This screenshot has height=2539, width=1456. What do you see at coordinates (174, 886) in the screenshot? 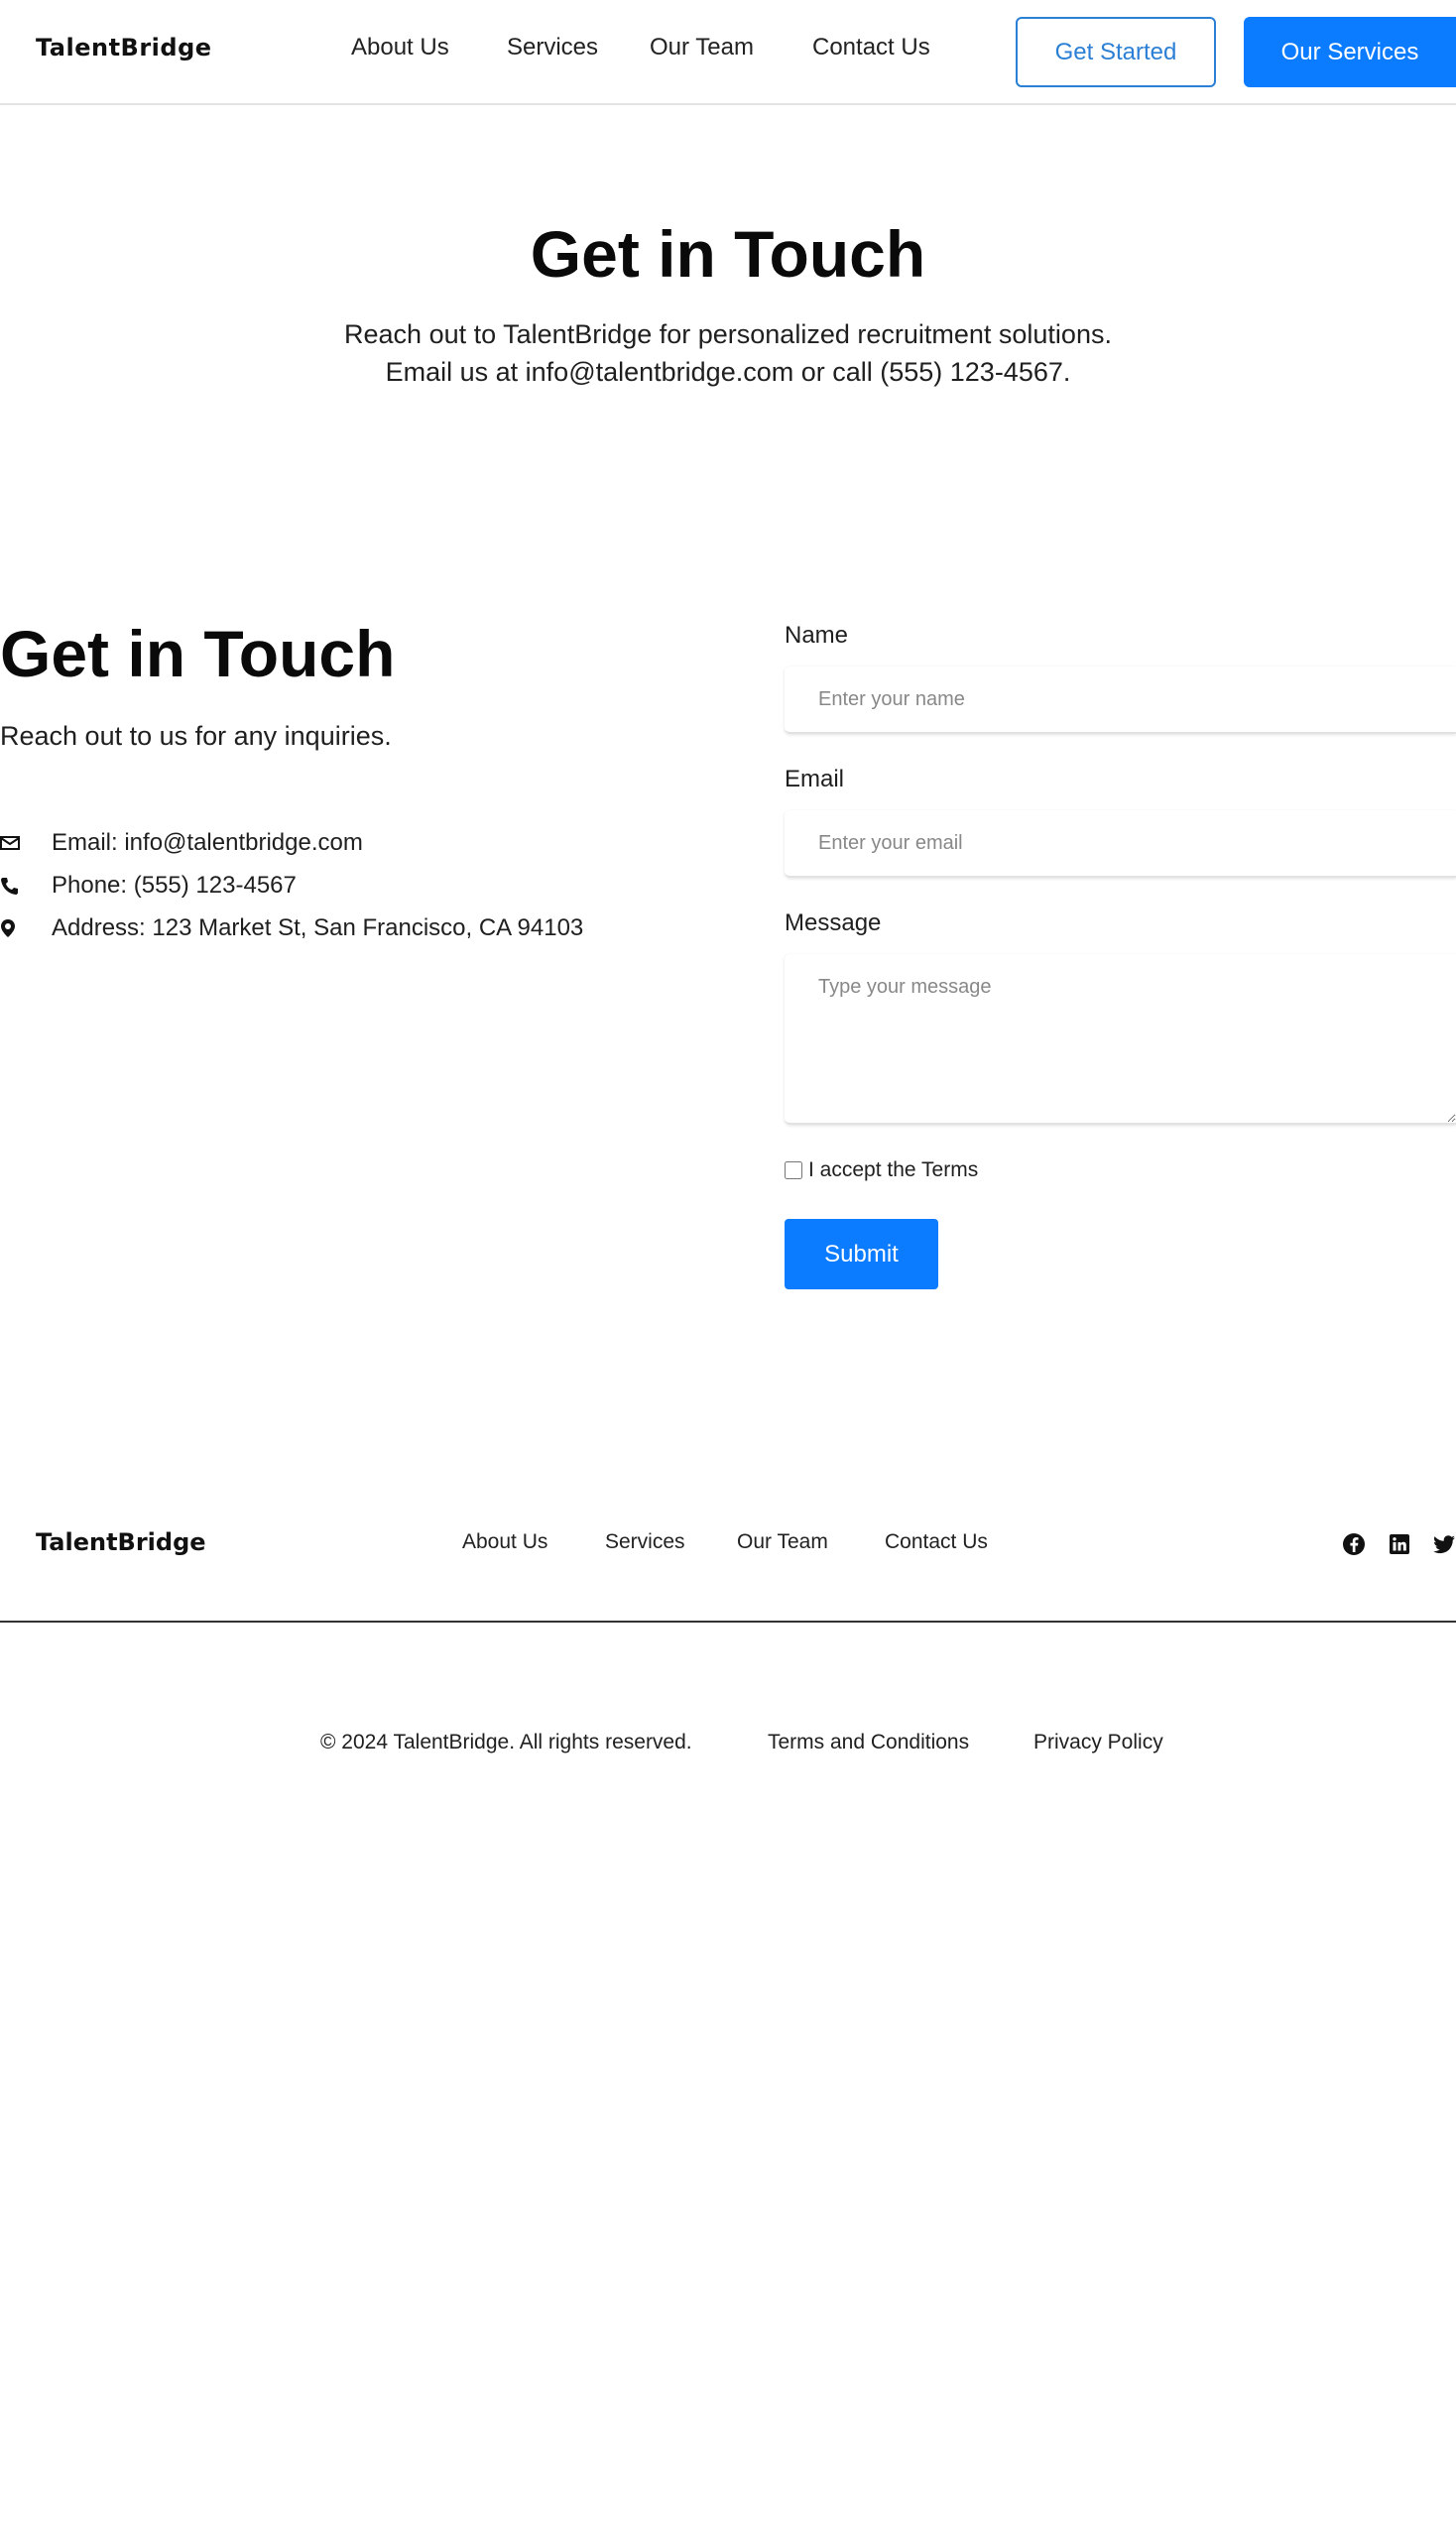
I see `contact-phone: Phone: (555) 123-4567` at bounding box center [174, 886].